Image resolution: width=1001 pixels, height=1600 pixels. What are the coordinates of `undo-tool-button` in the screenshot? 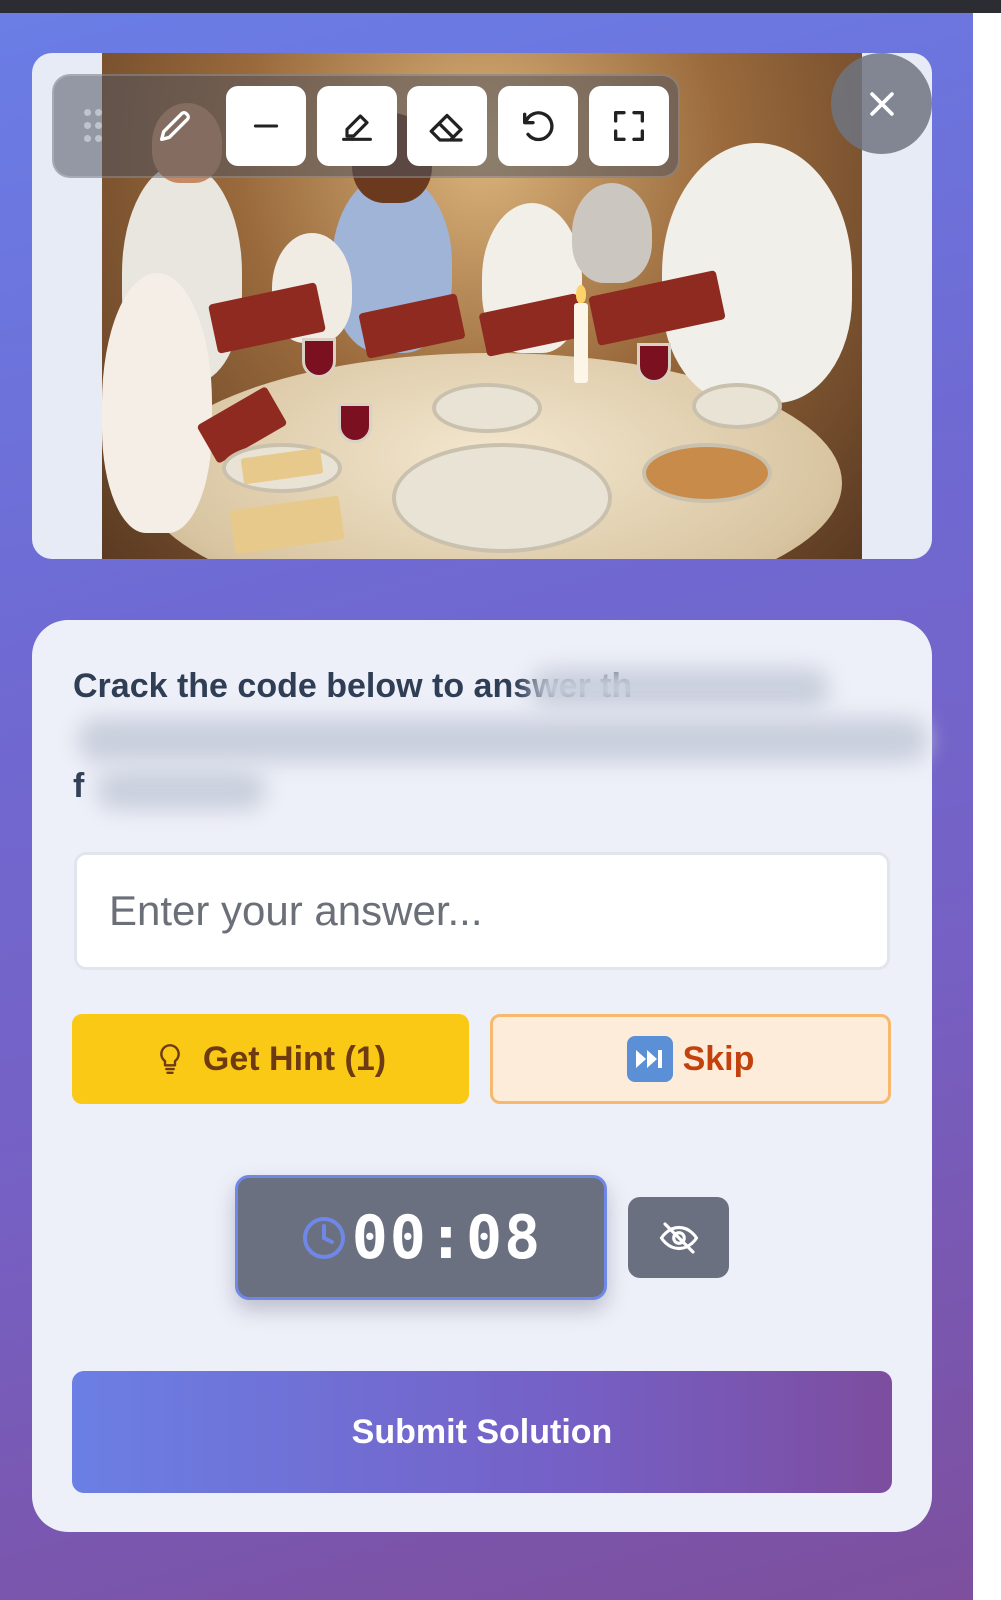 It's located at (538, 126).